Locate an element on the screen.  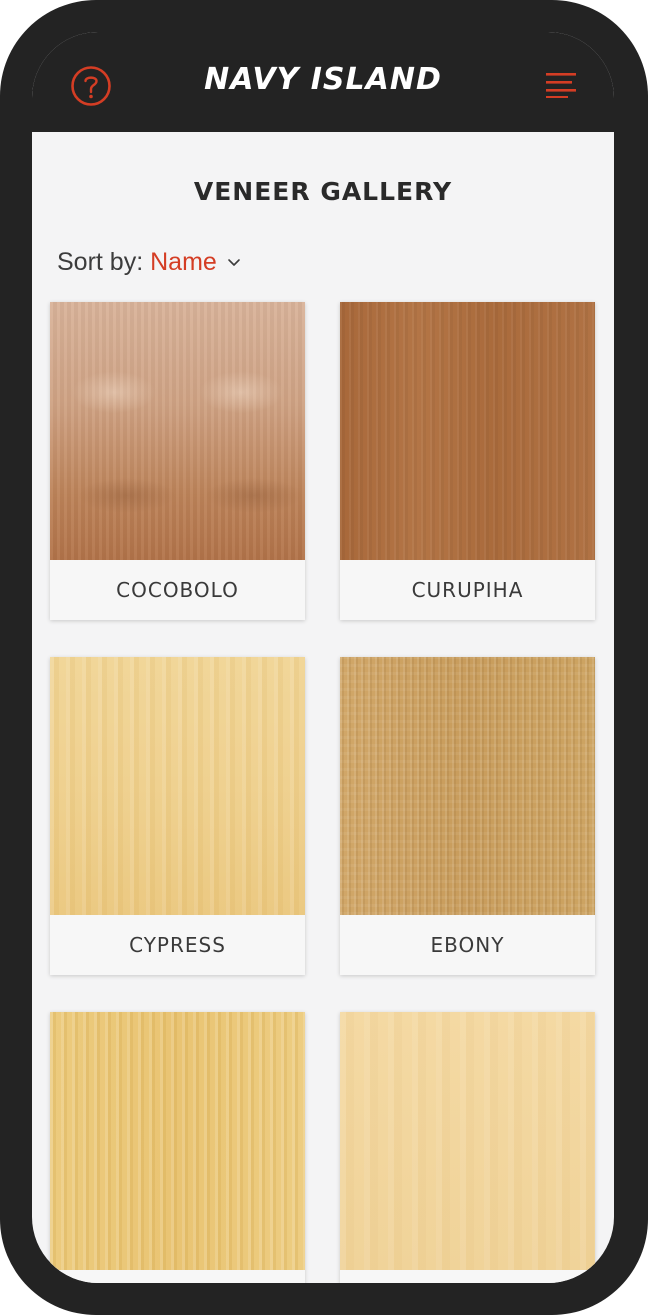
top-nav: NAVY ISLAND is located at coordinates (323, 82).